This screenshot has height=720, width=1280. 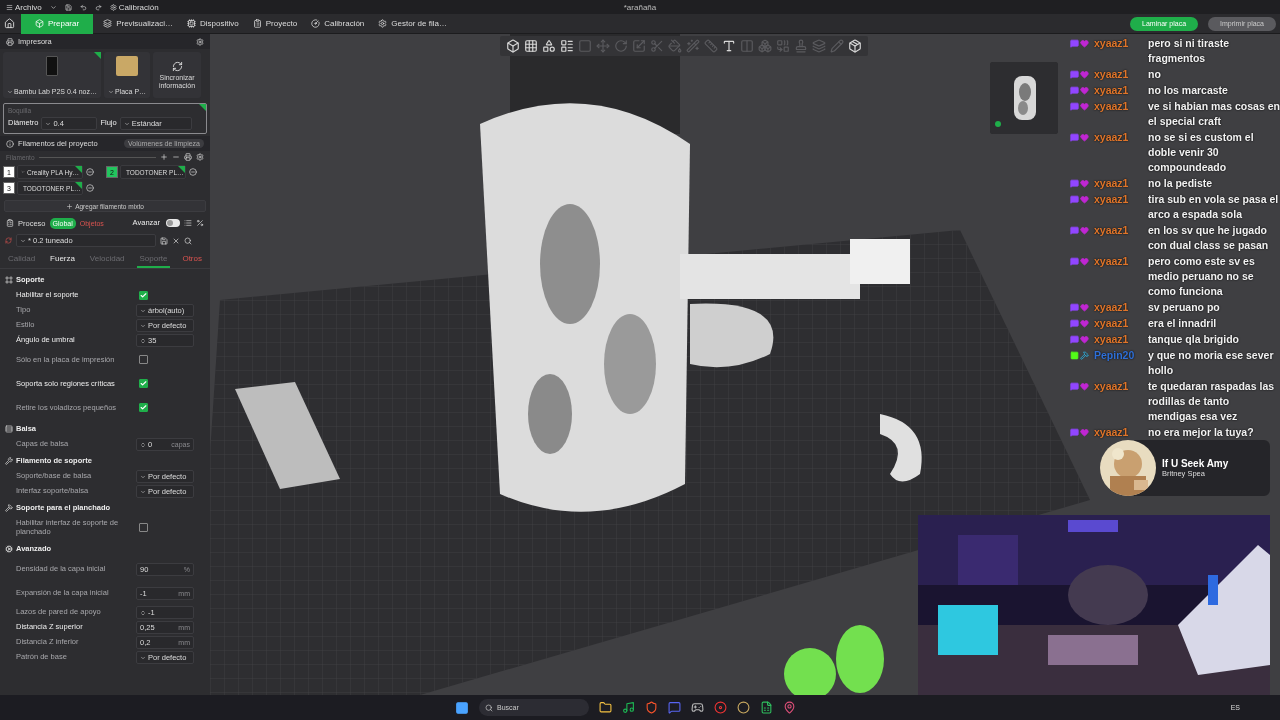 I want to click on start-icon, so click(x=462, y=707).